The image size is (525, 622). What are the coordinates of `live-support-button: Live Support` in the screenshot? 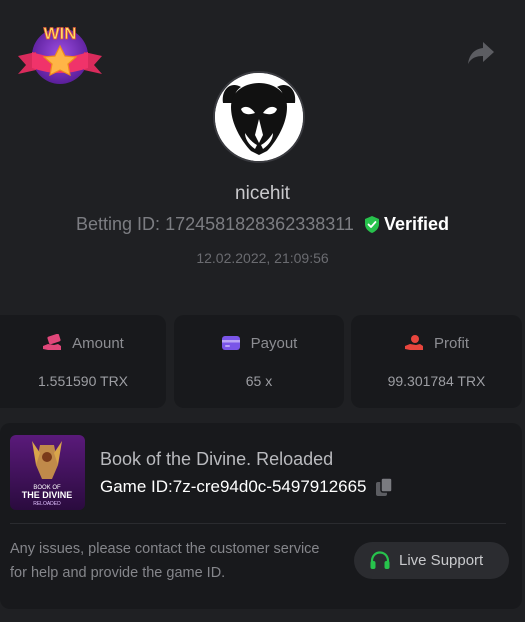 It's located at (431, 560).